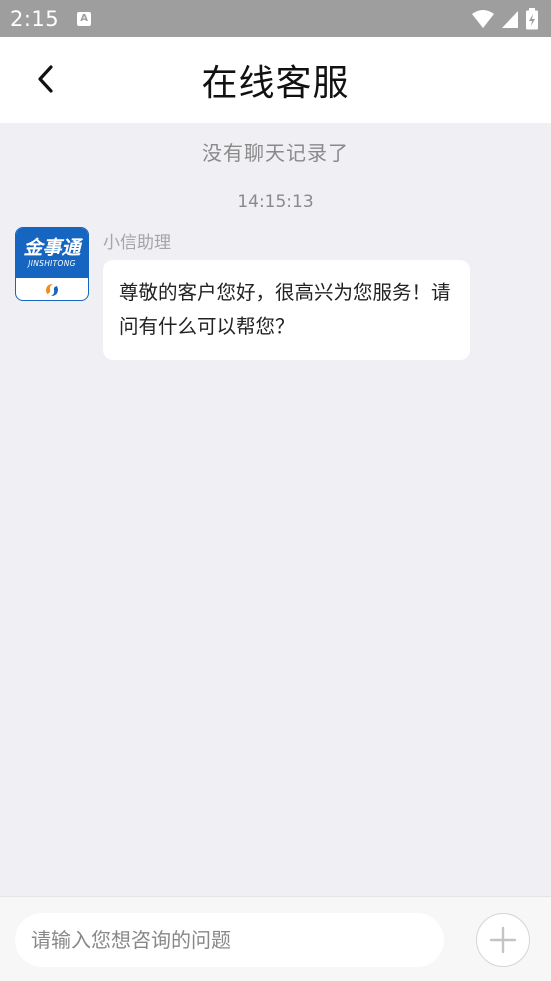  I want to click on avatar-logo-top: 金事通 JINSHITONG, so click(52, 253).